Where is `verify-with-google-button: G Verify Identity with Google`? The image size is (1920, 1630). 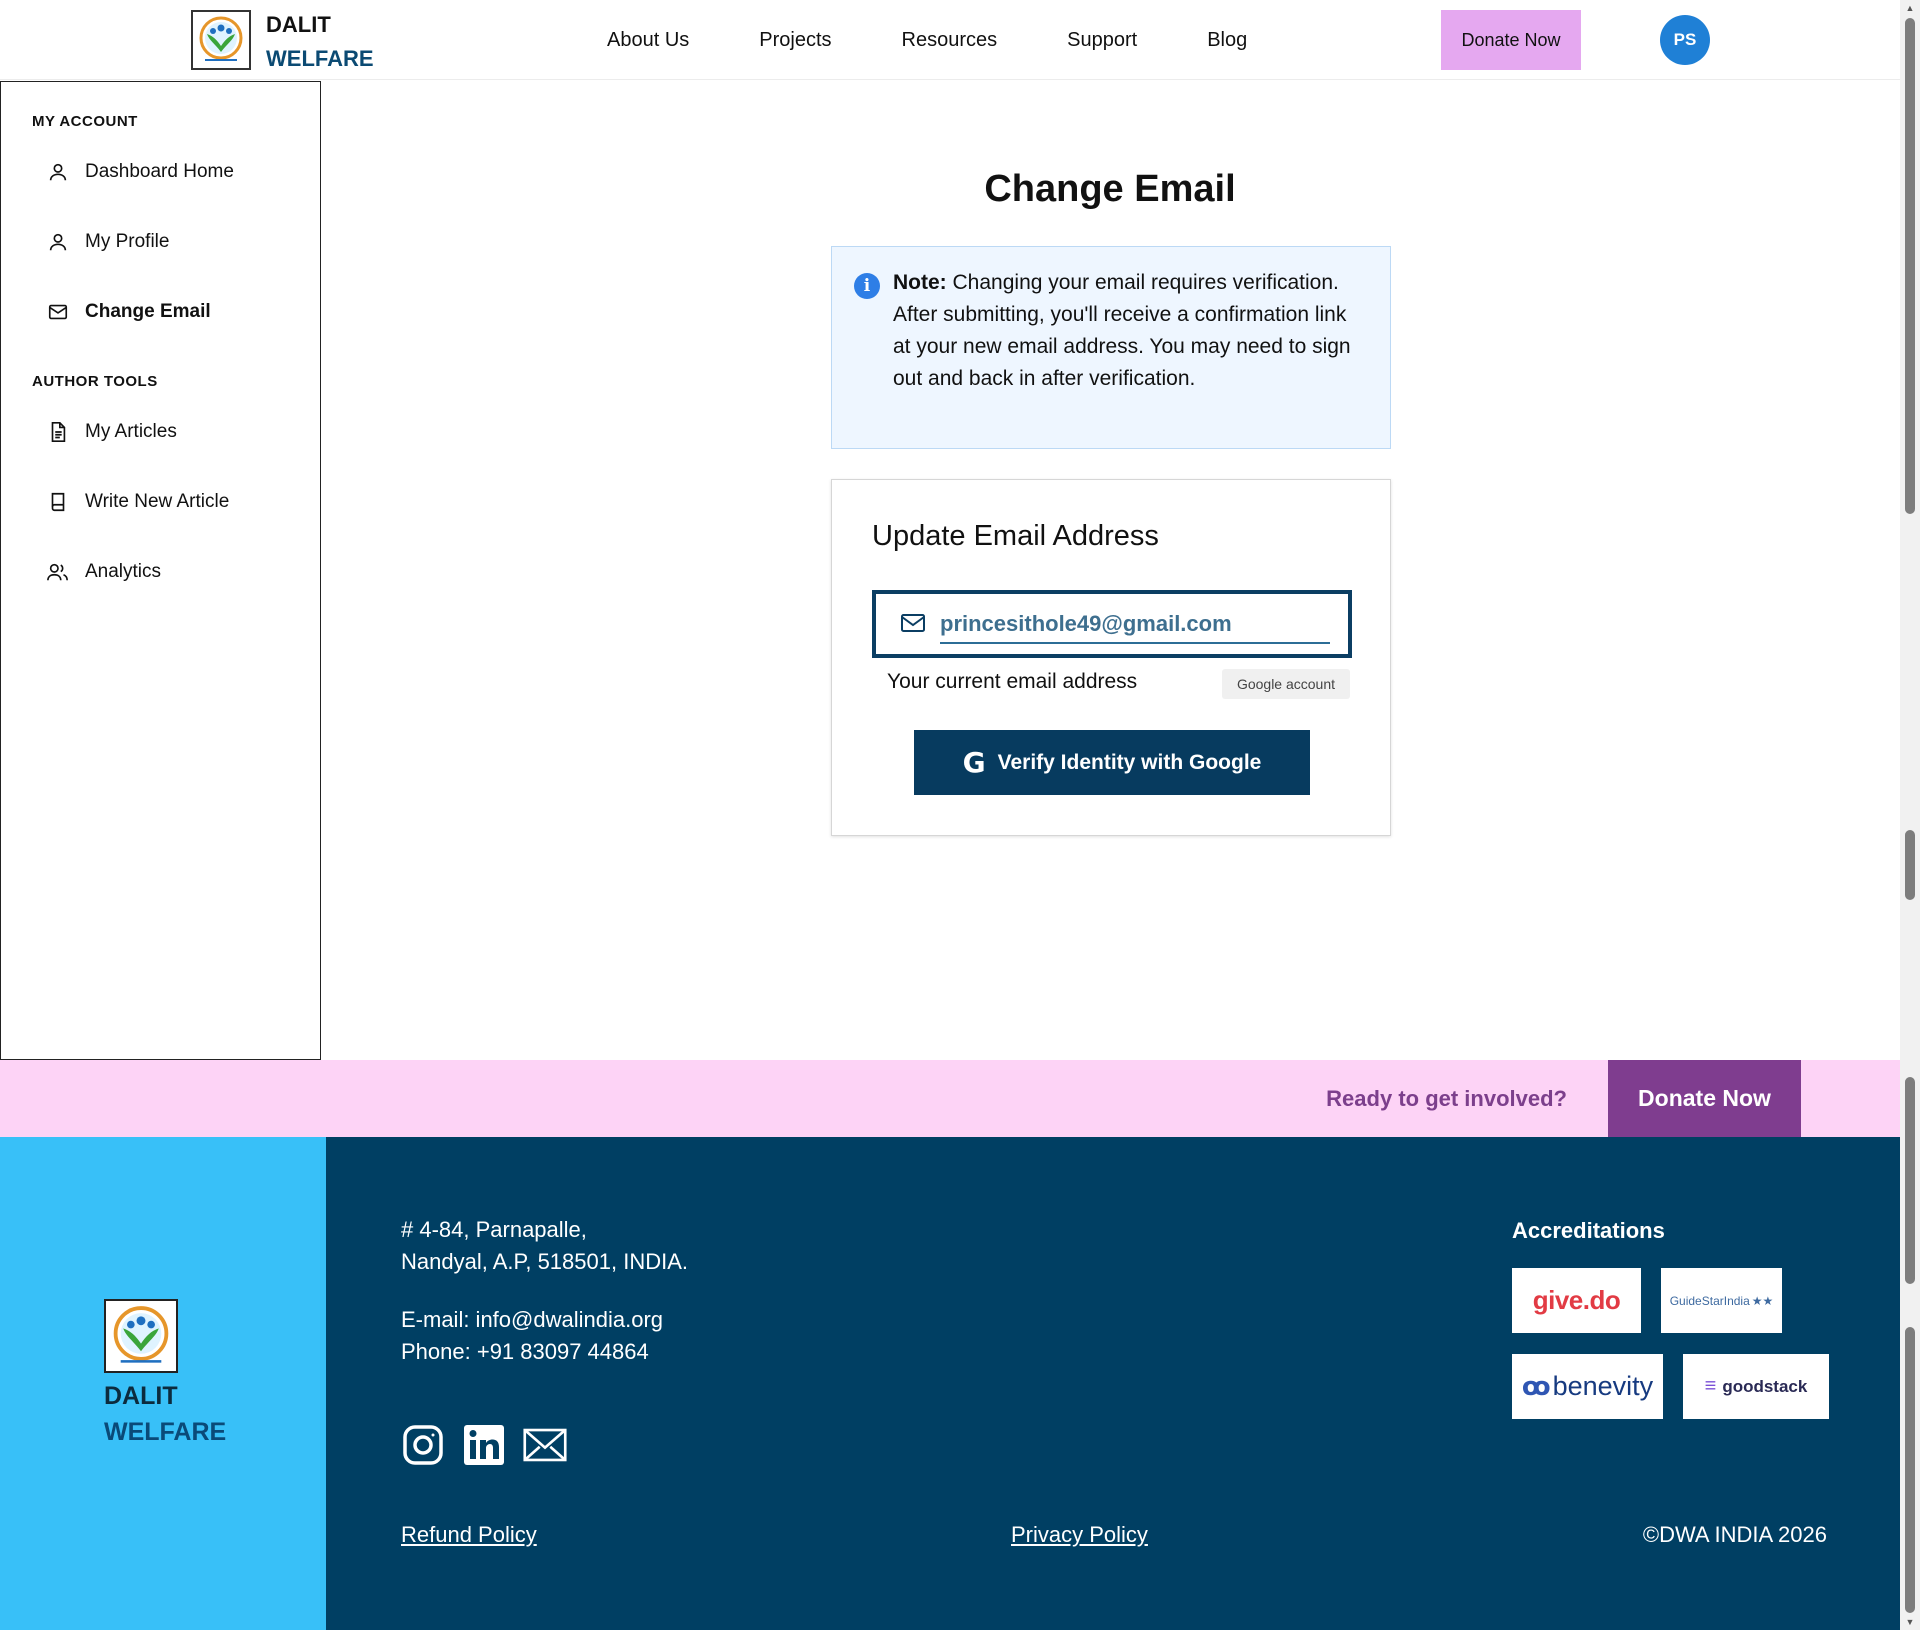
verify-with-google-button: G Verify Identity with Google is located at coordinates (1112, 762).